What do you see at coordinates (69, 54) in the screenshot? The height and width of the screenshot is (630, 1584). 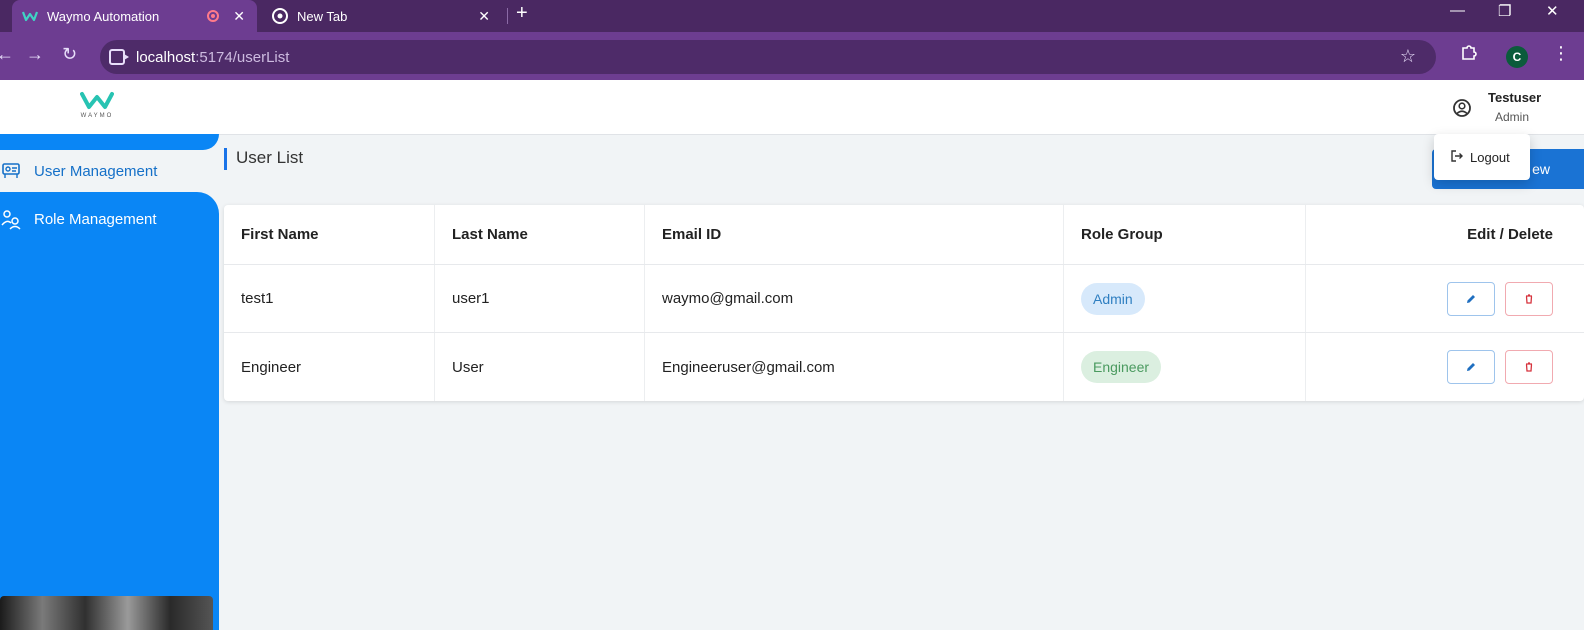 I see `reload-icon: ↻` at bounding box center [69, 54].